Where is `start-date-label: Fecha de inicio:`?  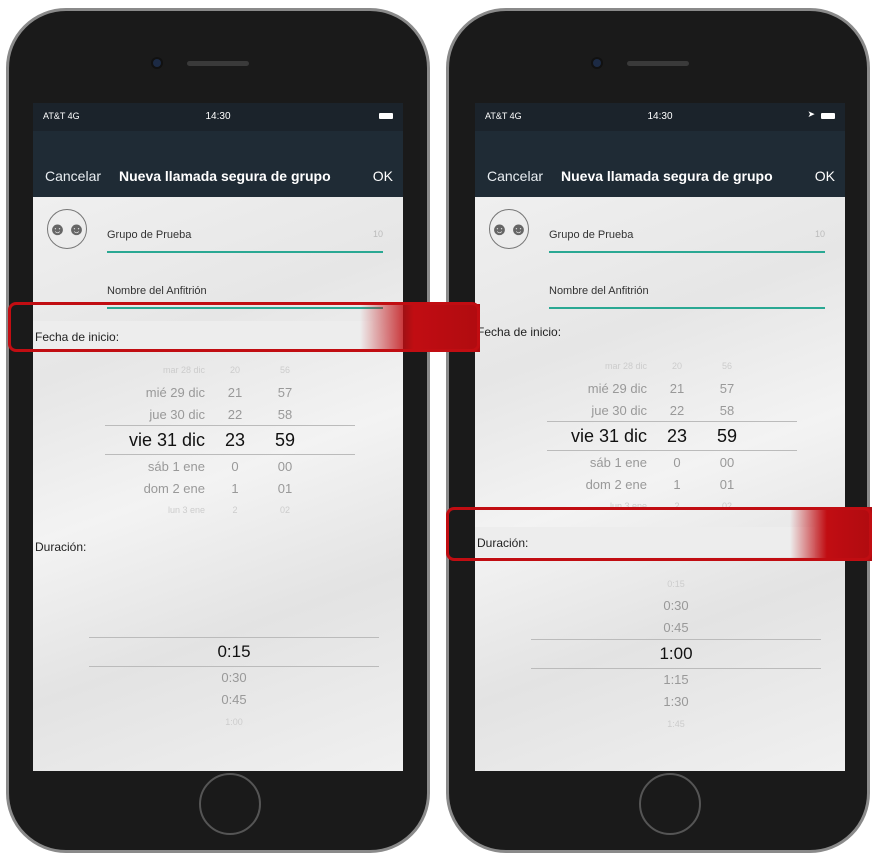 start-date-label: Fecha de inicio: is located at coordinates (519, 332).